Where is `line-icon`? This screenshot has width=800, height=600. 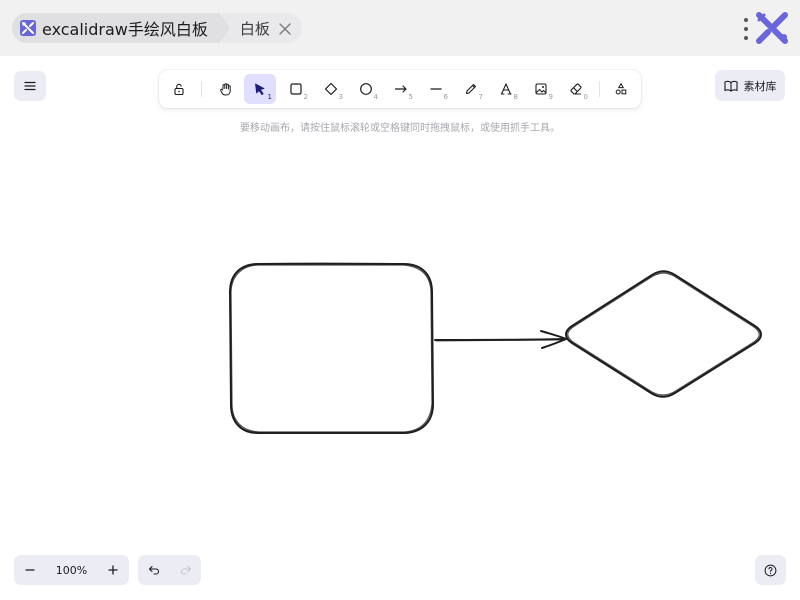 line-icon is located at coordinates (436, 89).